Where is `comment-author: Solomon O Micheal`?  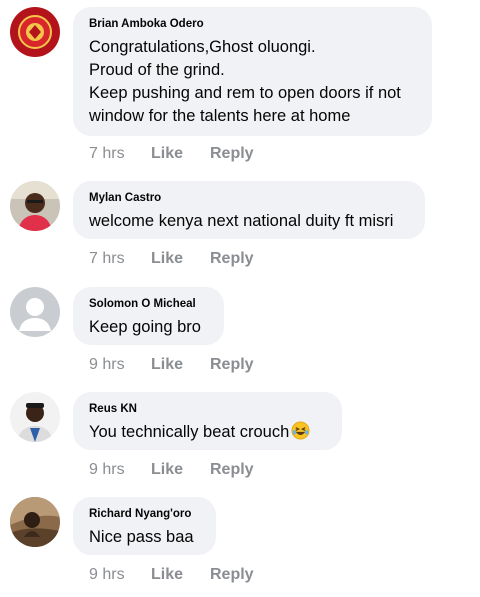 comment-author: Solomon O Micheal is located at coordinates (148, 304).